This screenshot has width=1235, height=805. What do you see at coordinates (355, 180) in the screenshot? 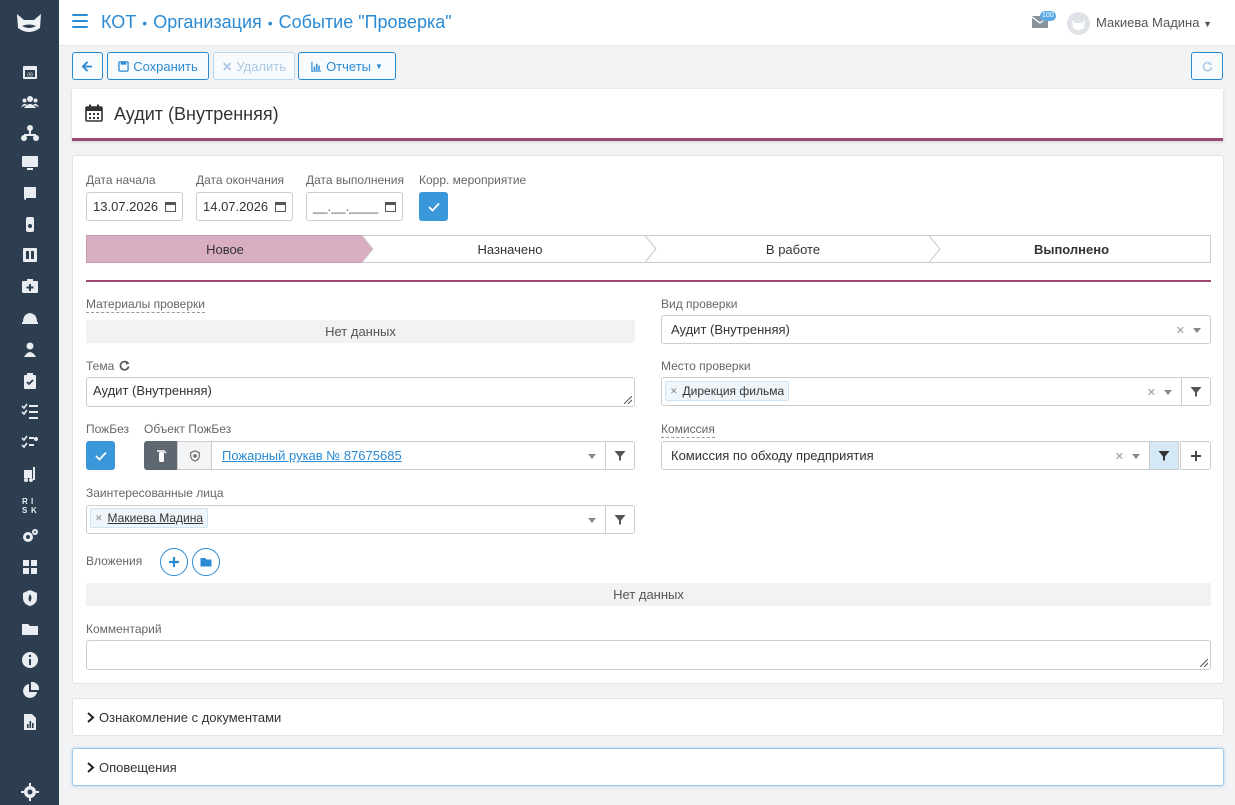
I see `done-date-label: Дата выполнения` at bounding box center [355, 180].